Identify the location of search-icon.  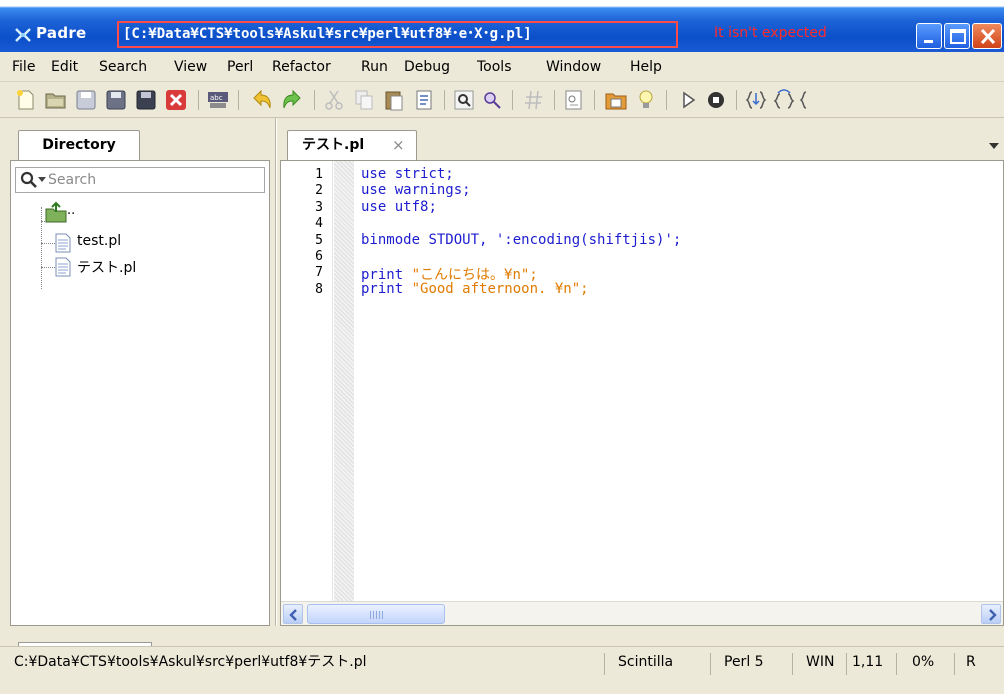
(29, 180).